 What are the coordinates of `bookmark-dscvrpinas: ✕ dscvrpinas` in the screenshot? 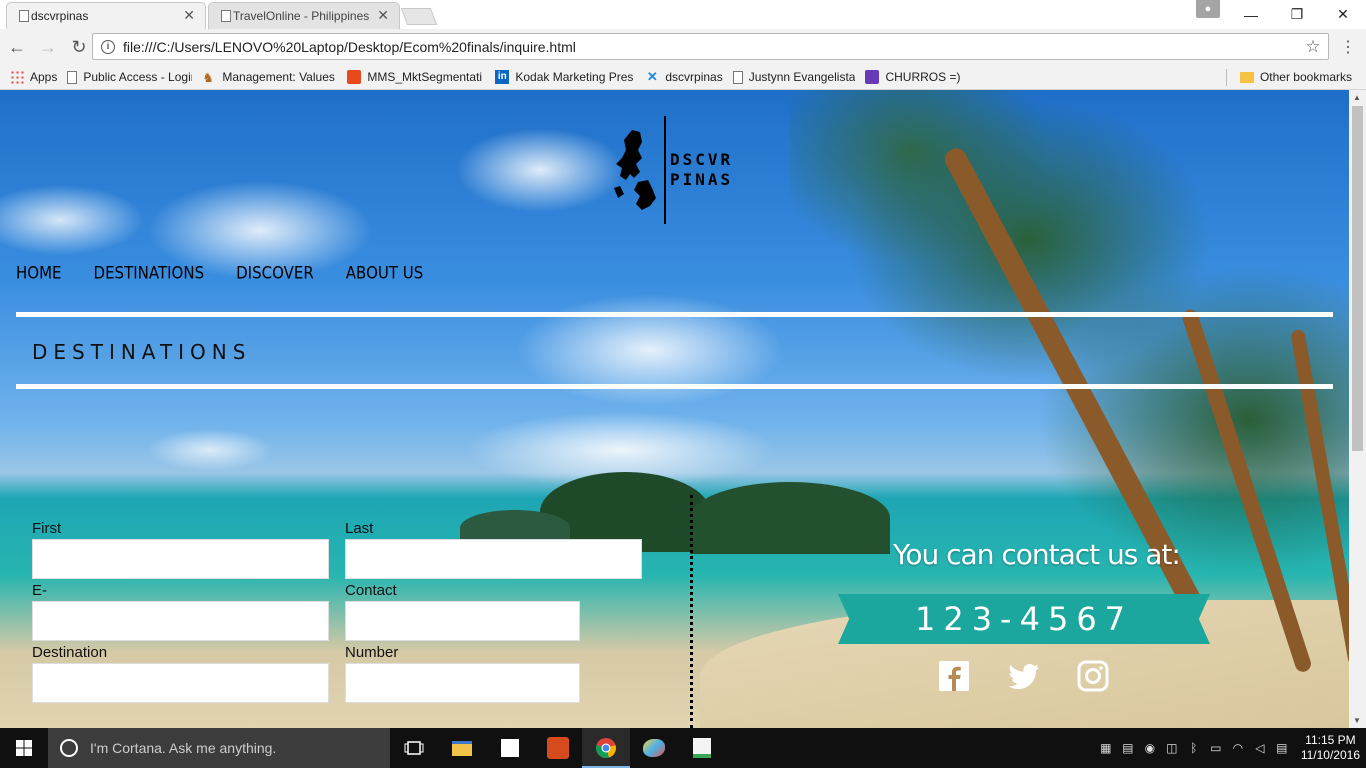 It's located at (684, 77).